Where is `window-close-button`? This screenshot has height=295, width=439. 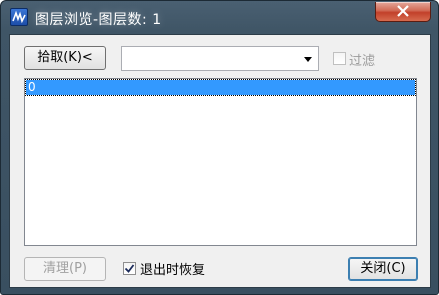 window-close-button is located at coordinates (403, 12).